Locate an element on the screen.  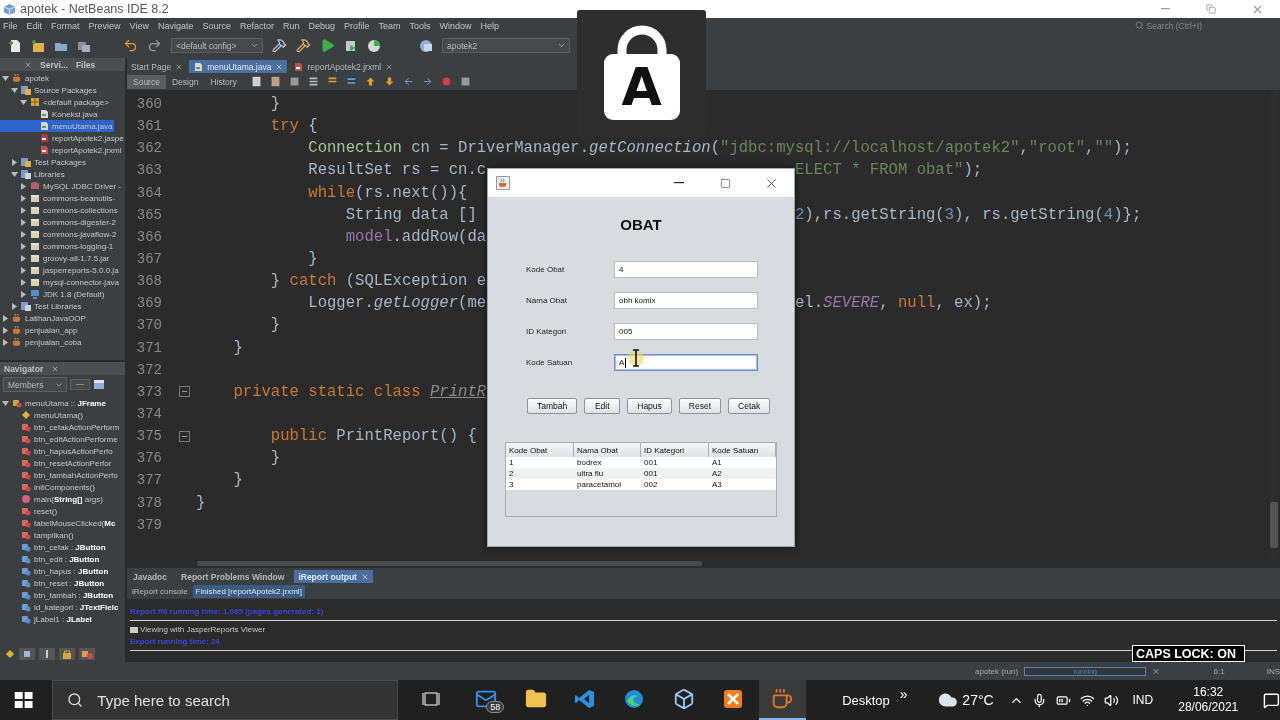
clock: 16:32 28/06/2021 is located at coordinates (1208, 700).